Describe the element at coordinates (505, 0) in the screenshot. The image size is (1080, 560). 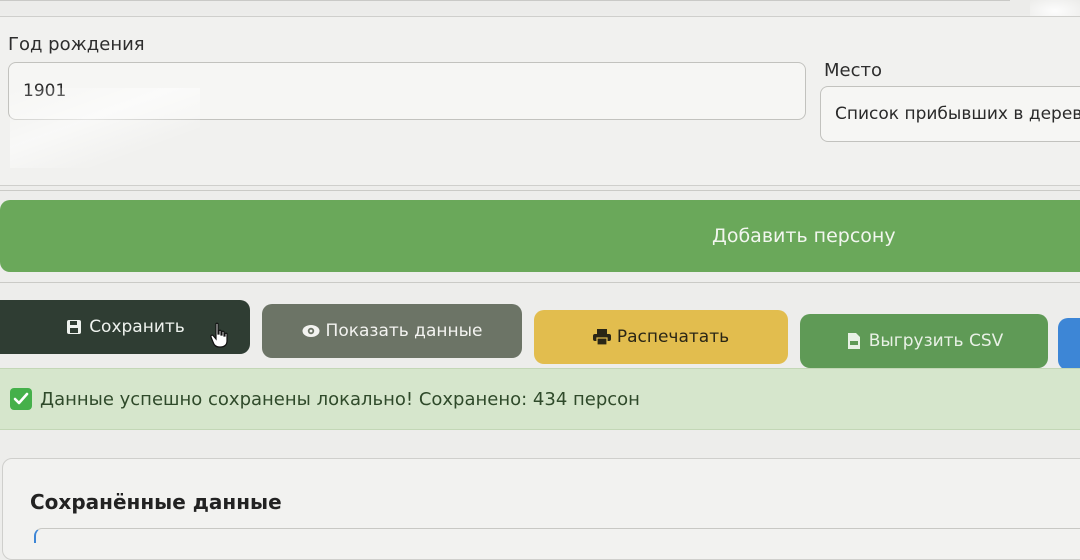
I see `top-divider` at that location.